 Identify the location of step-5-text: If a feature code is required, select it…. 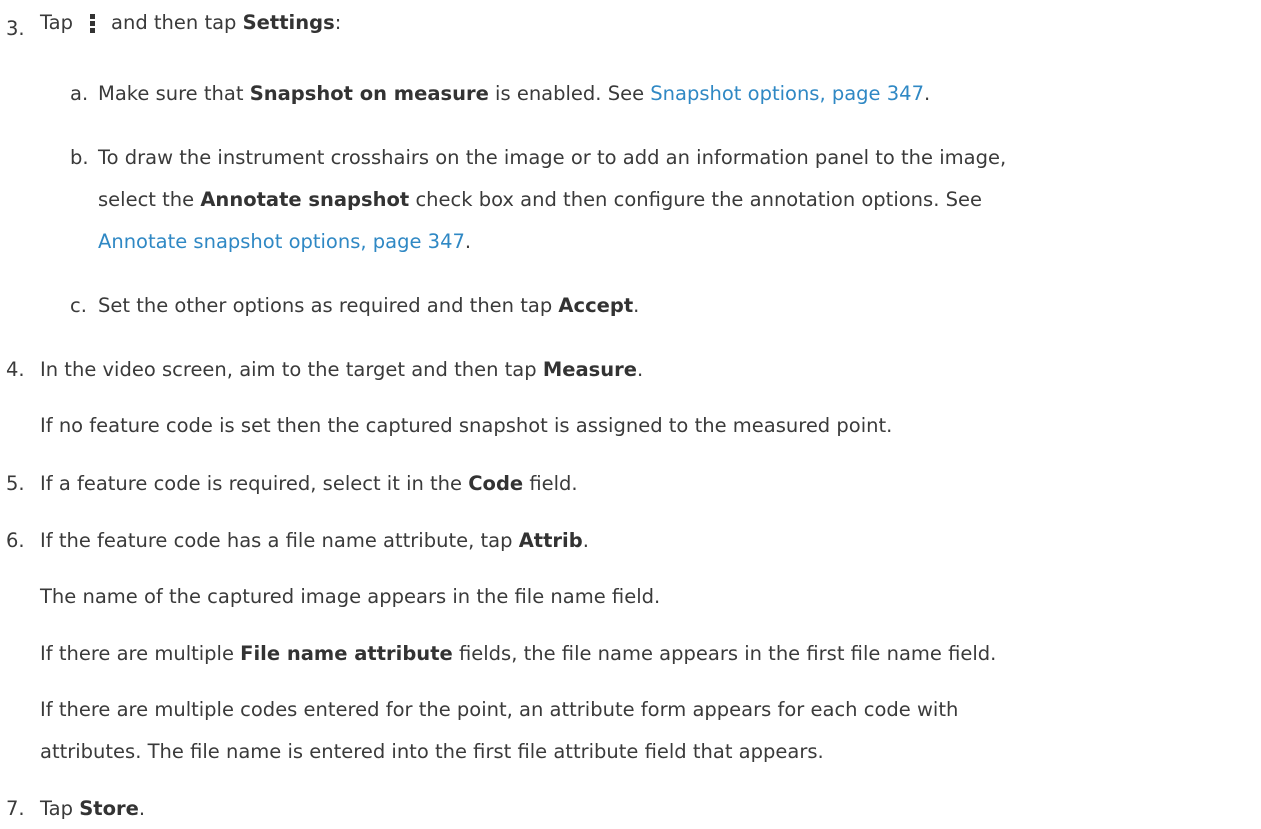
(309, 483).